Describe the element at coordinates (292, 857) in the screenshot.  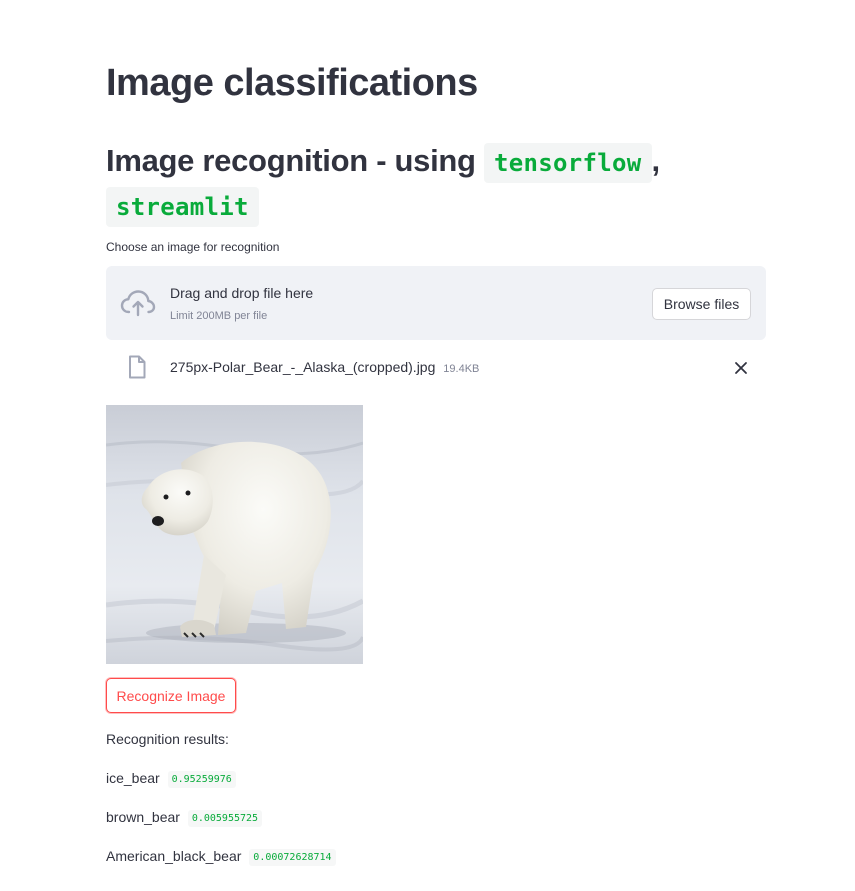
I see `result-score: 0.00072628714` at that location.